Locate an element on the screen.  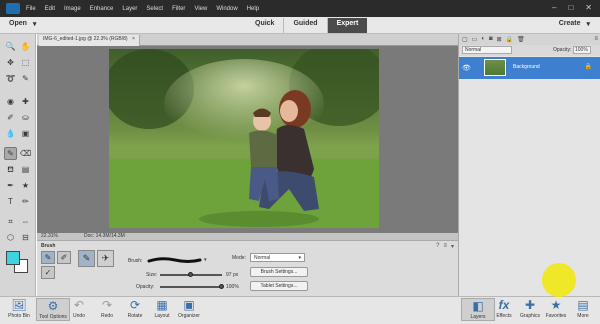
mode-select: Normal ▾ is located at coordinates (277, 257).